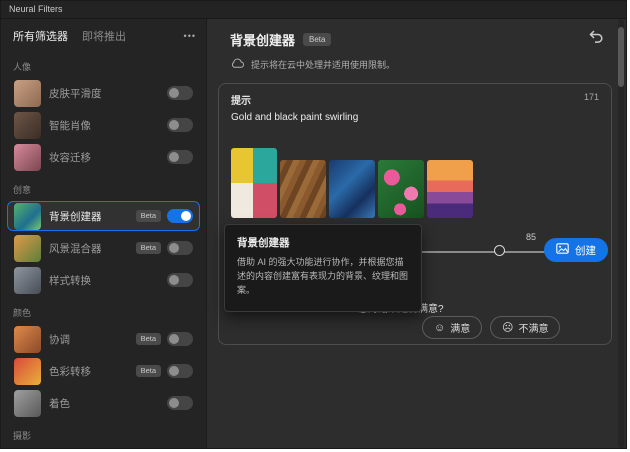 This screenshot has height=452, width=630. Describe the element at coordinates (103, 216) in the screenshot. I see `filter-item-background-creator: 背景创建器 Beta` at that location.